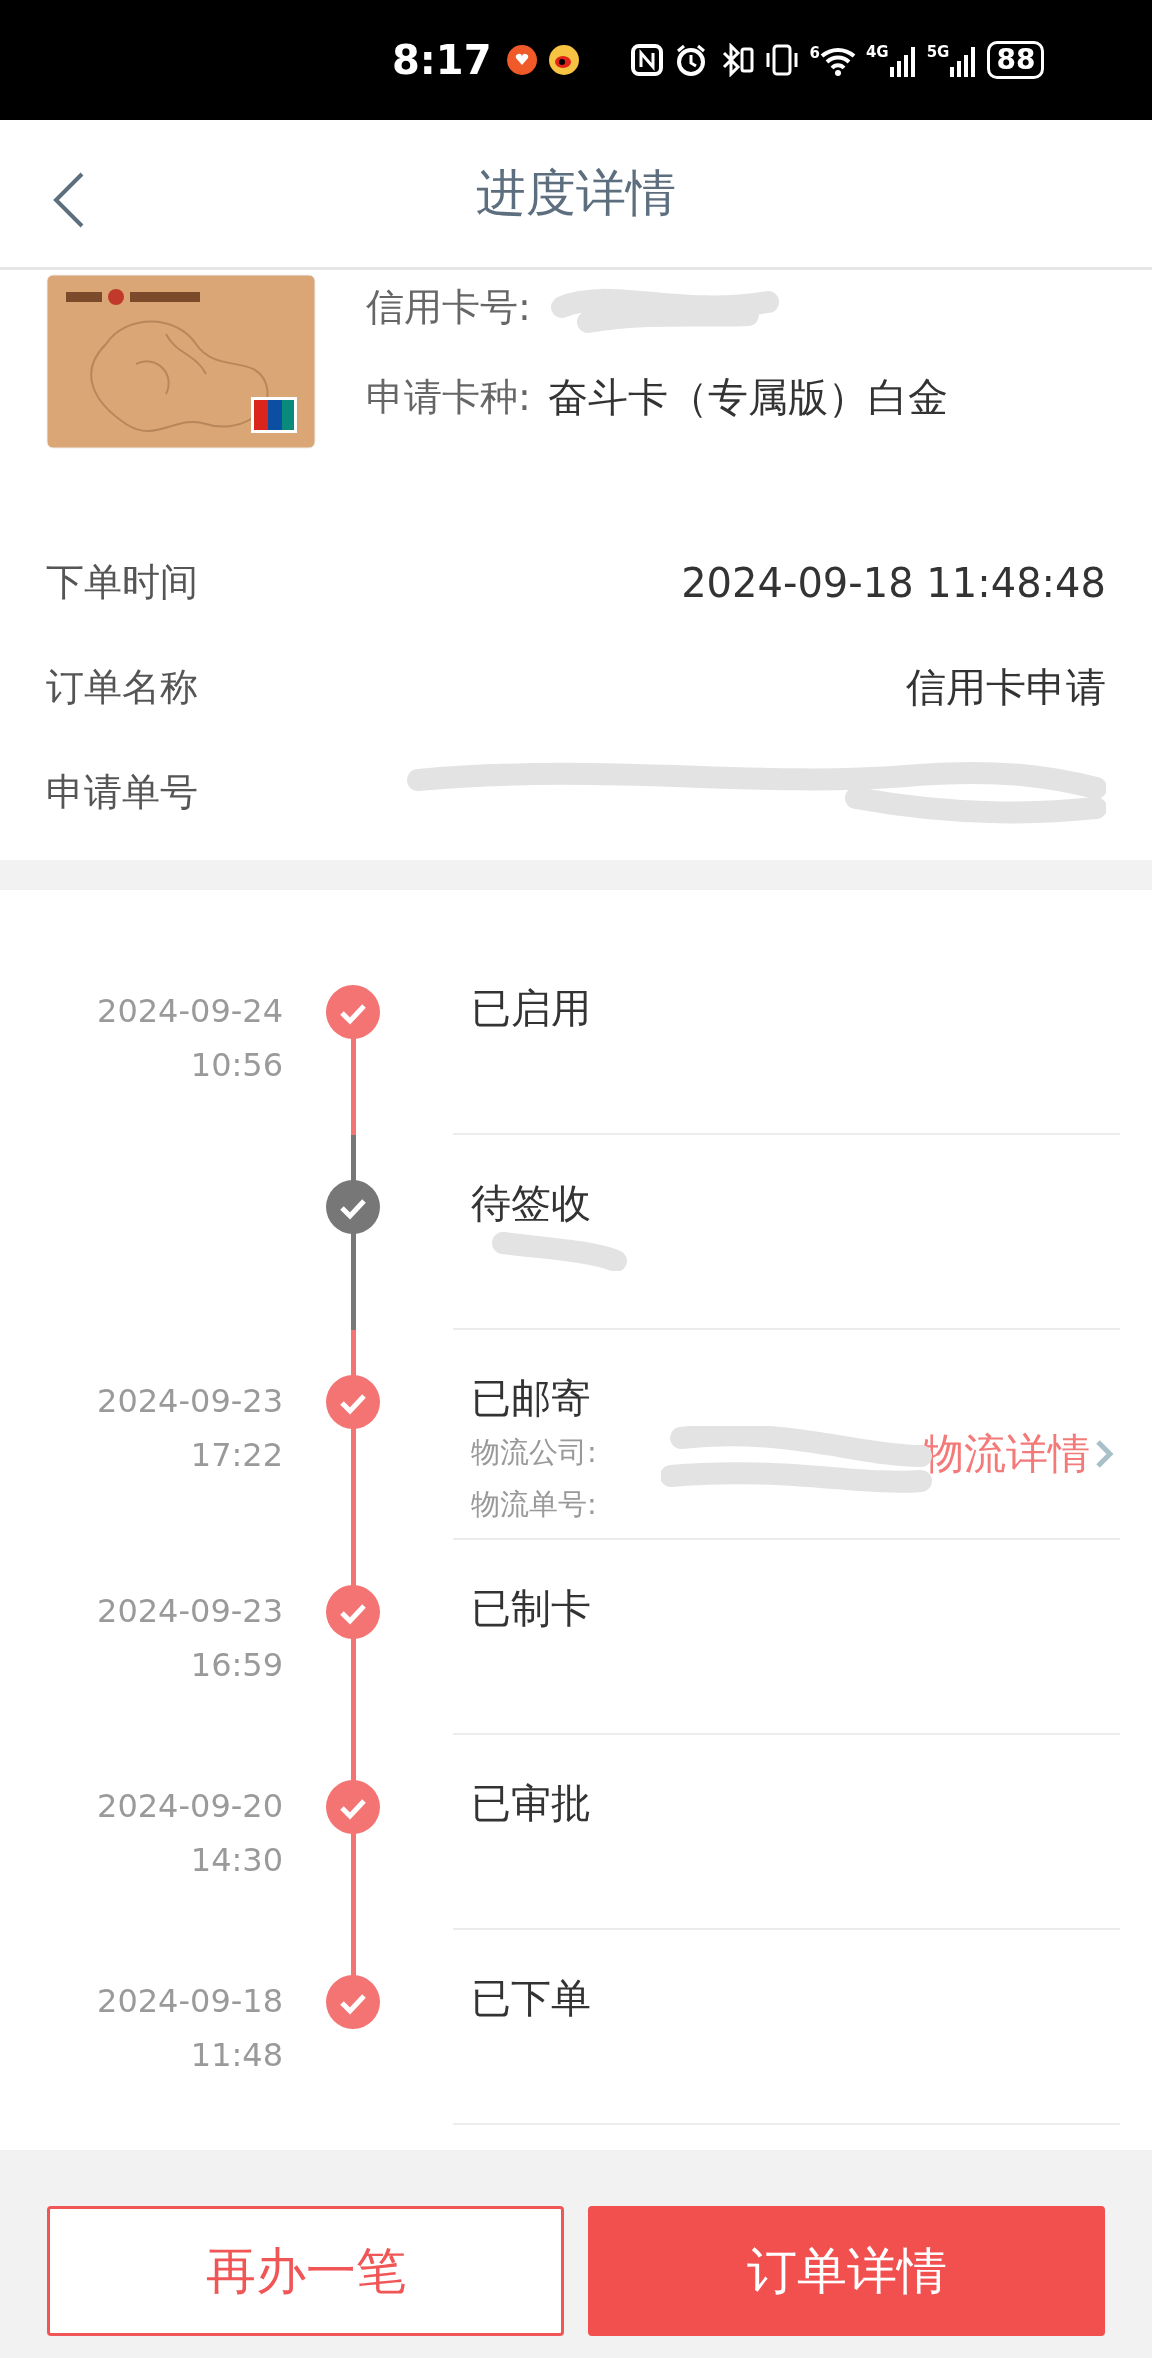 This screenshot has width=1152, height=2358. I want to click on logistics-label: 物流公司:, so click(534, 1452).